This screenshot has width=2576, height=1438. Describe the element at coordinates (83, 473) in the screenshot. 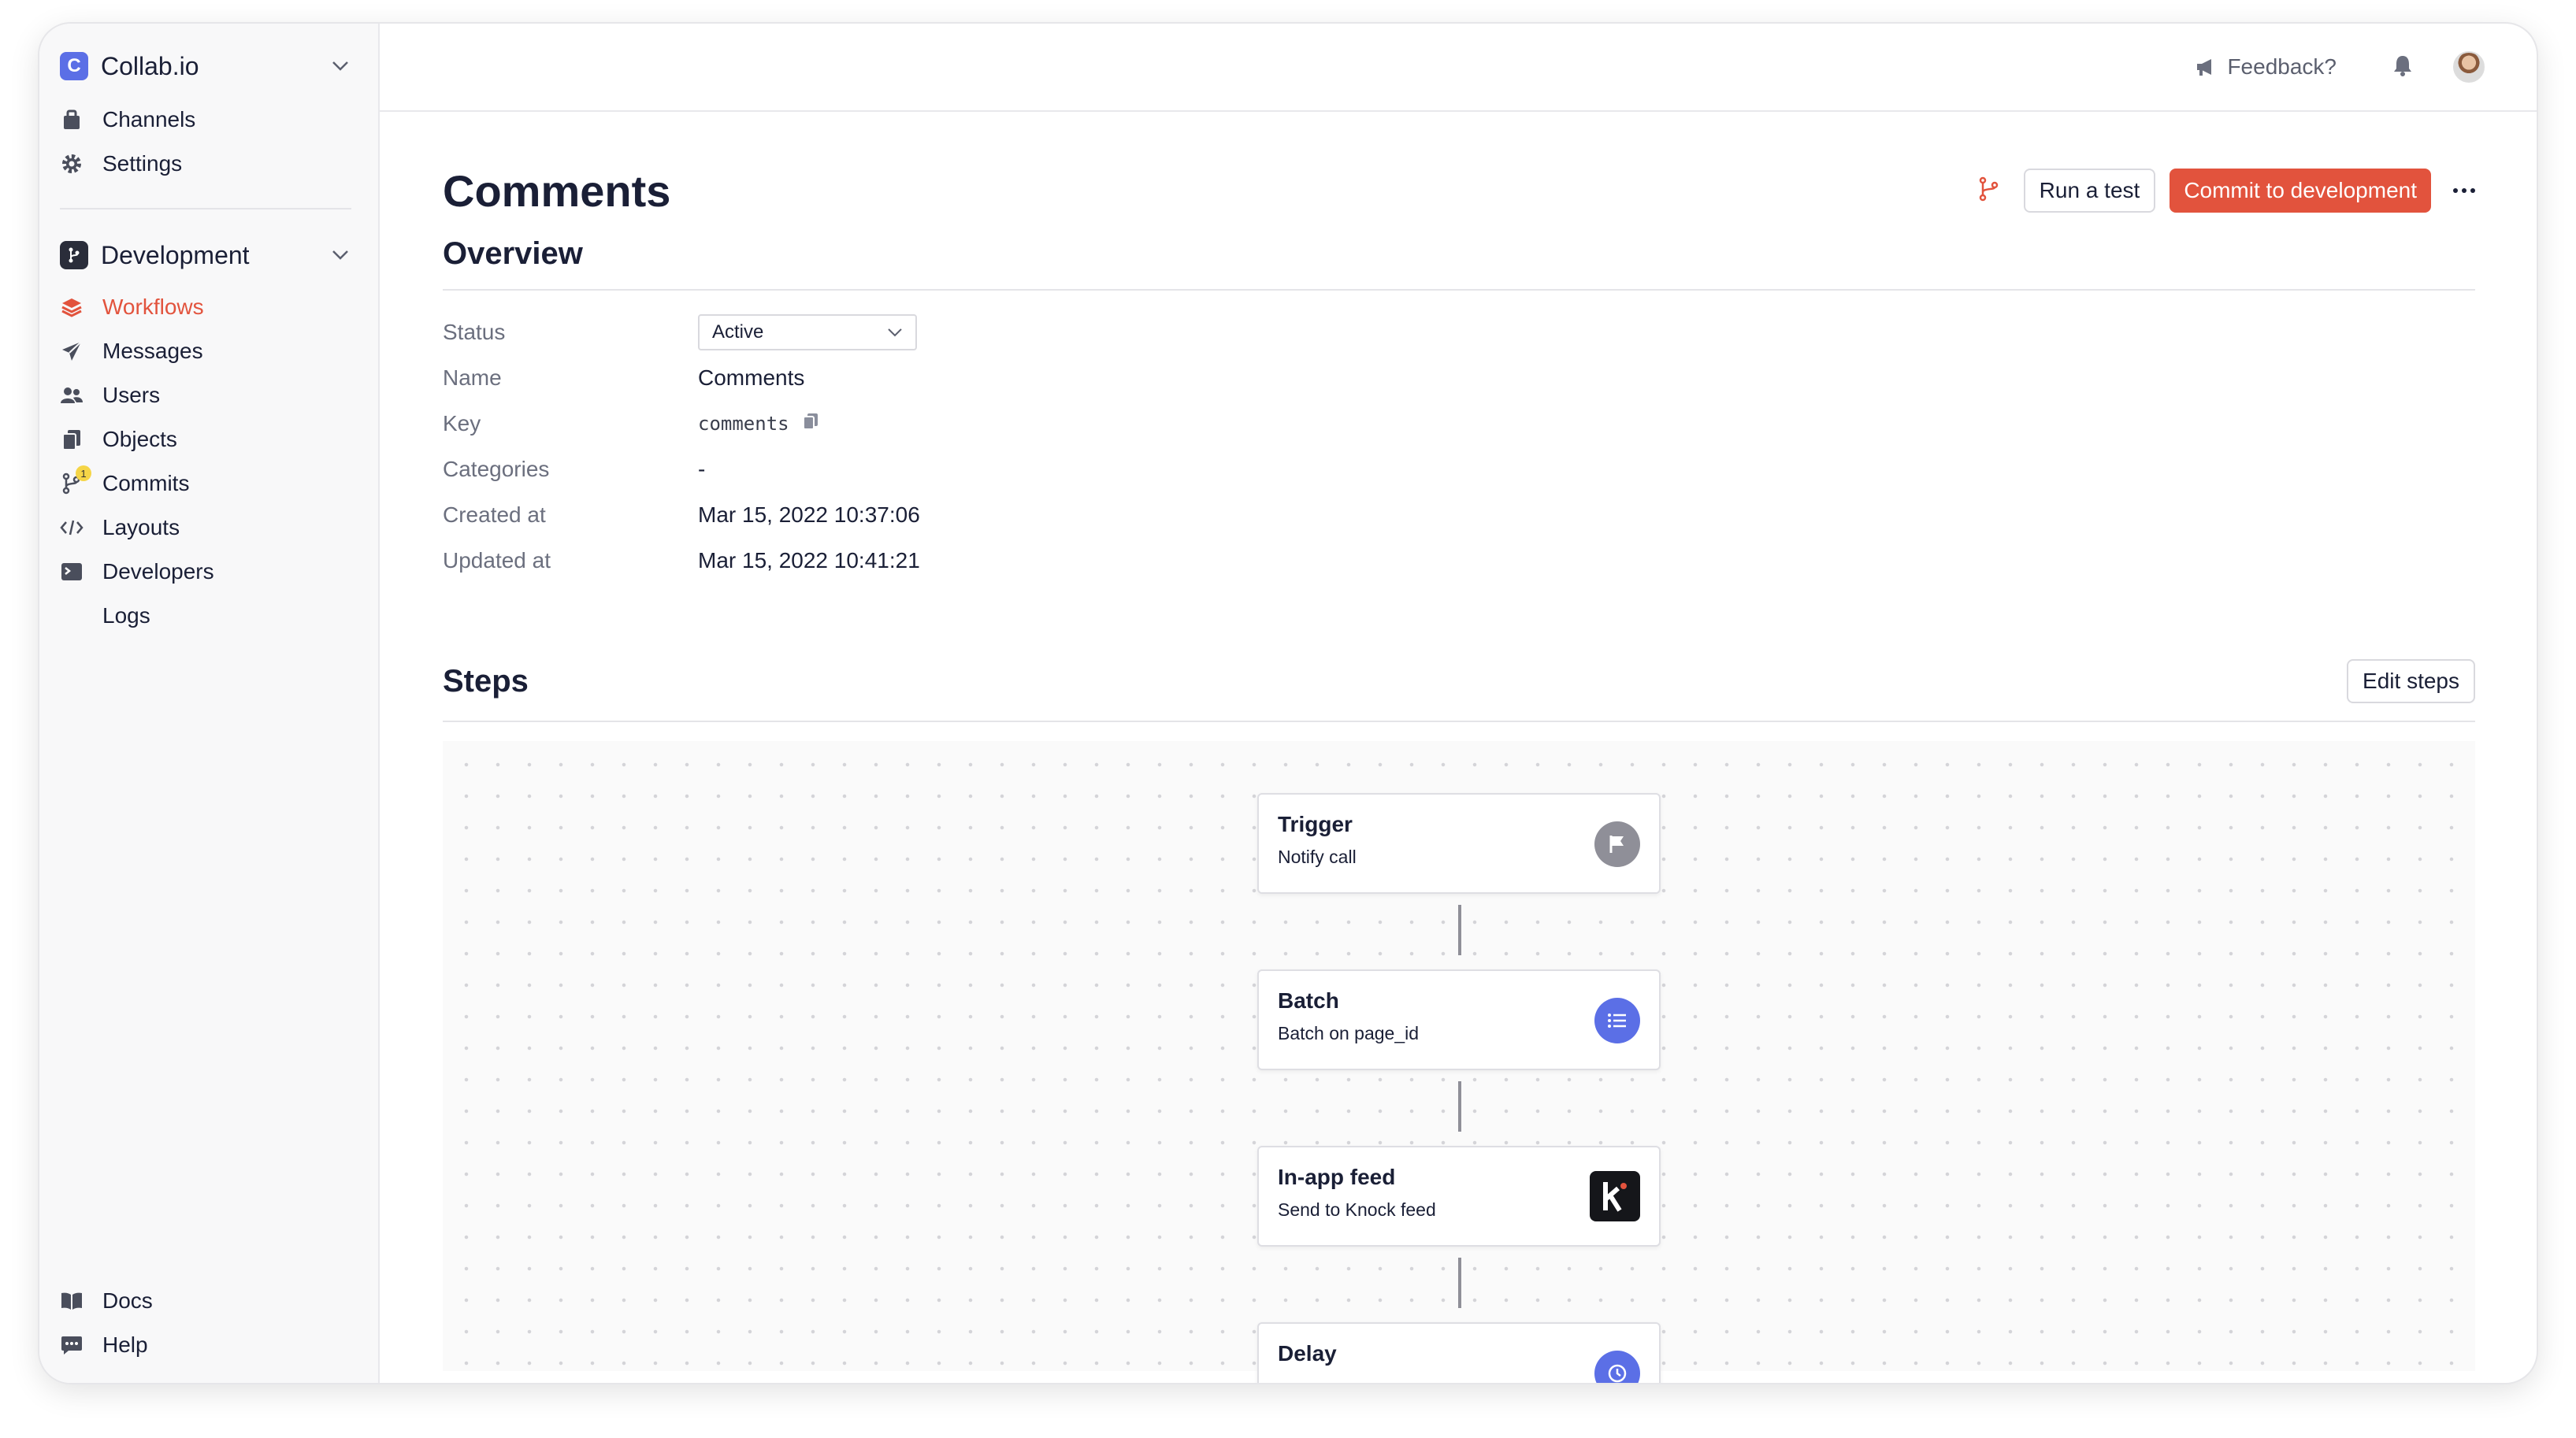

I see `commits-badge: 1` at that location.